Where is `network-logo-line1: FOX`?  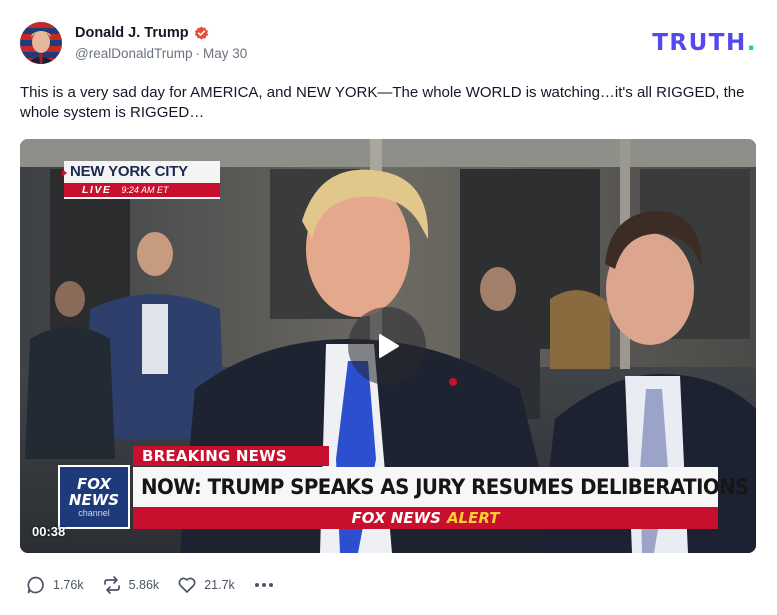 network-logo-line1: FOX is located at coordinates (94, 484).